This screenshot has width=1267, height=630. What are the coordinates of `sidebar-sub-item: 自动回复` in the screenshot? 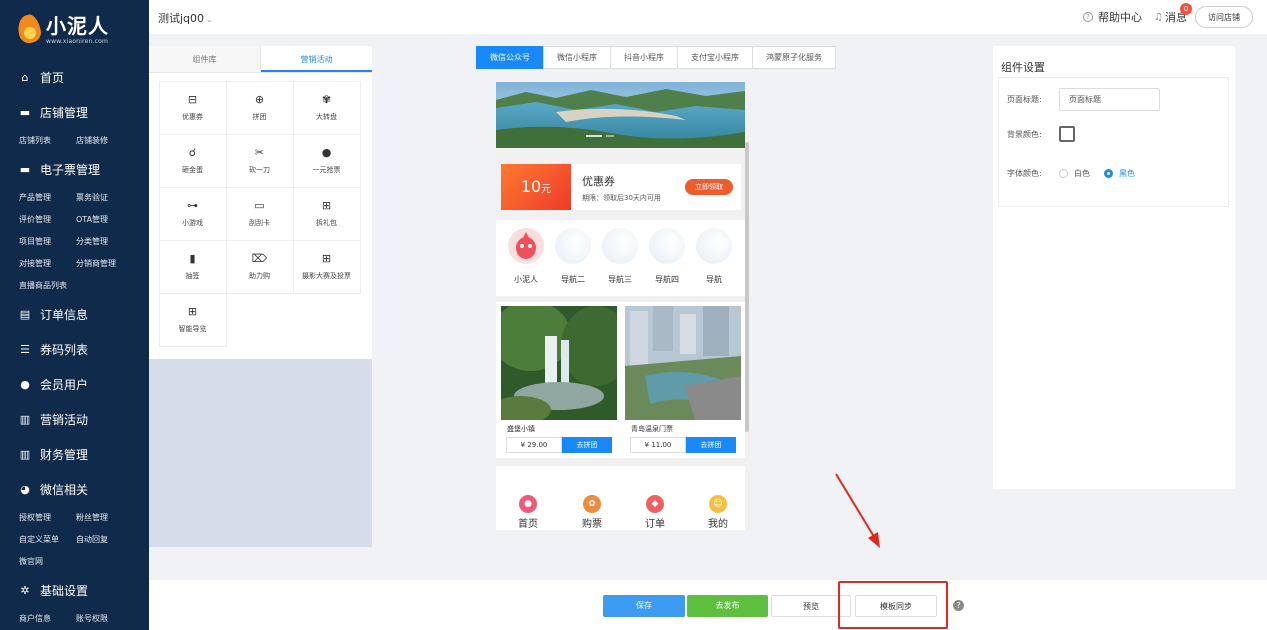 It's located at (111, 540).